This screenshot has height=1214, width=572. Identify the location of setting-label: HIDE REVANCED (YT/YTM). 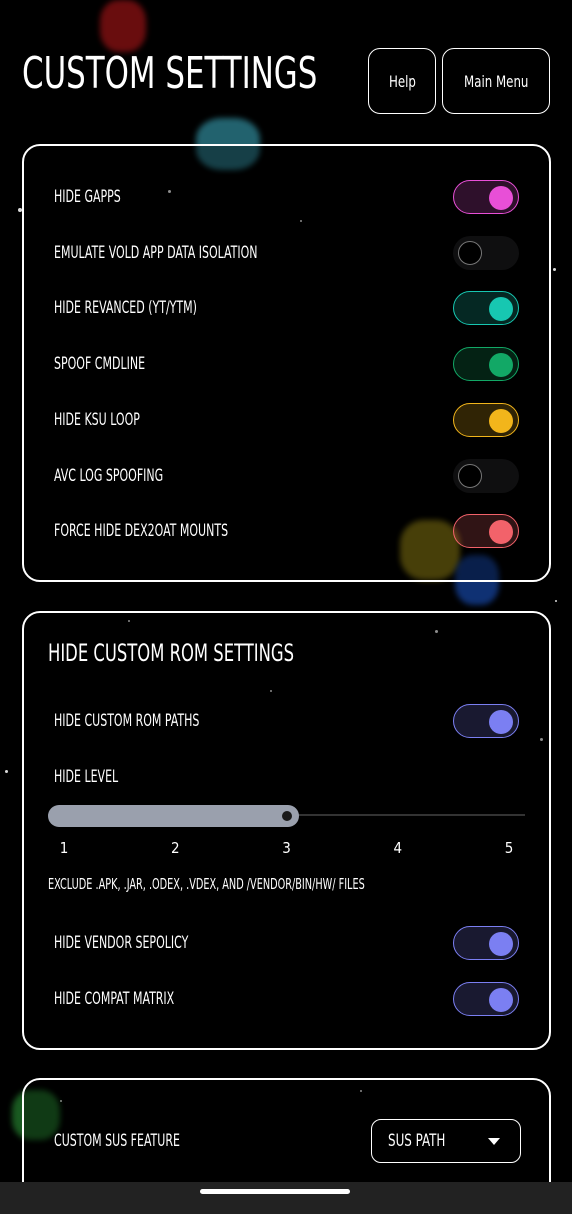
(125, 308).